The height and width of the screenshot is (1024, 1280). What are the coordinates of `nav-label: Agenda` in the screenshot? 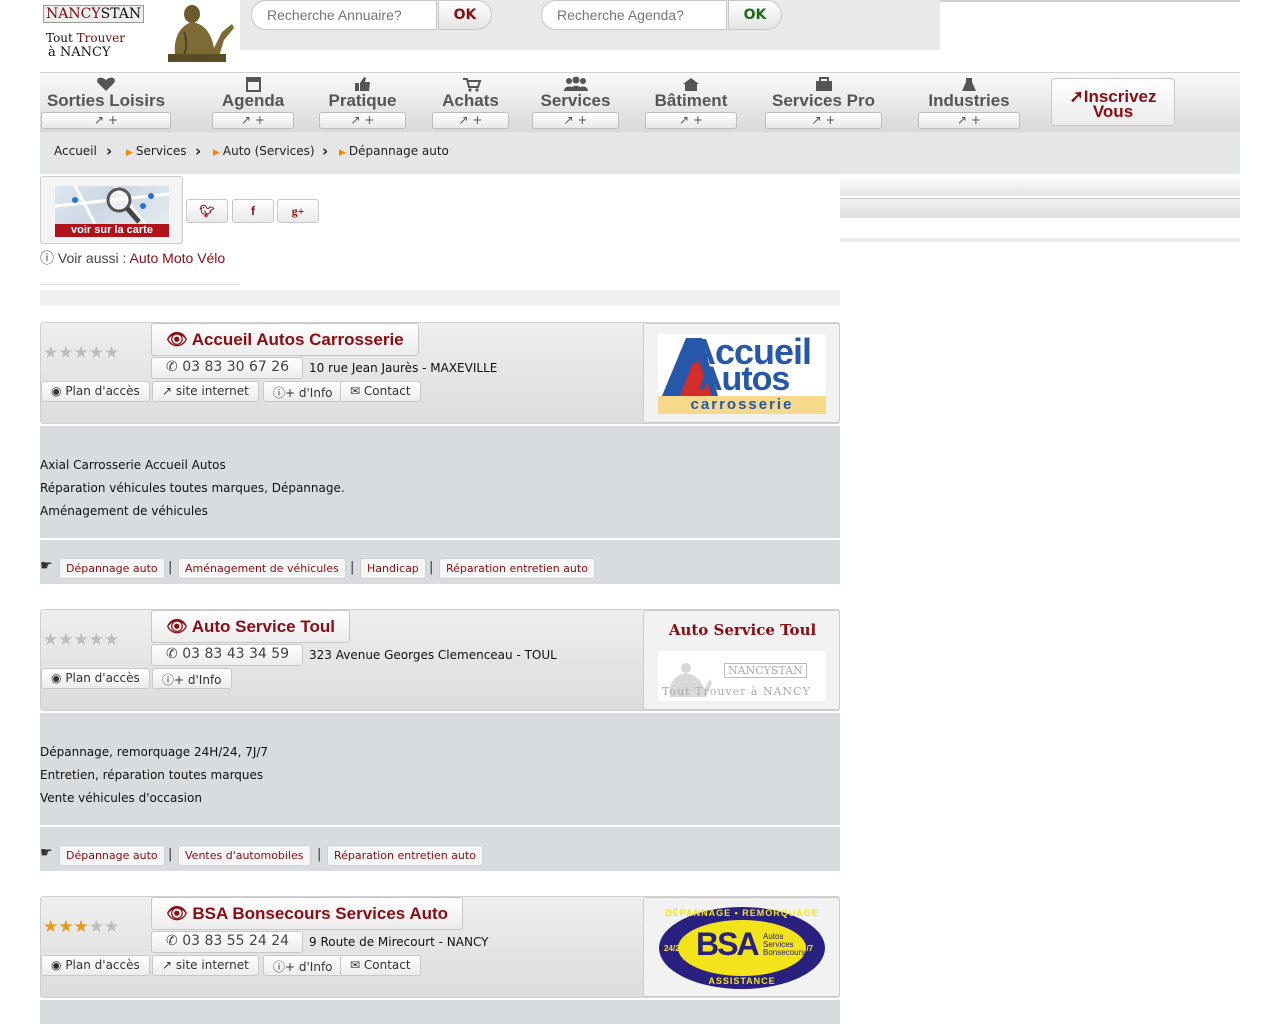 It's located at (253, 100).